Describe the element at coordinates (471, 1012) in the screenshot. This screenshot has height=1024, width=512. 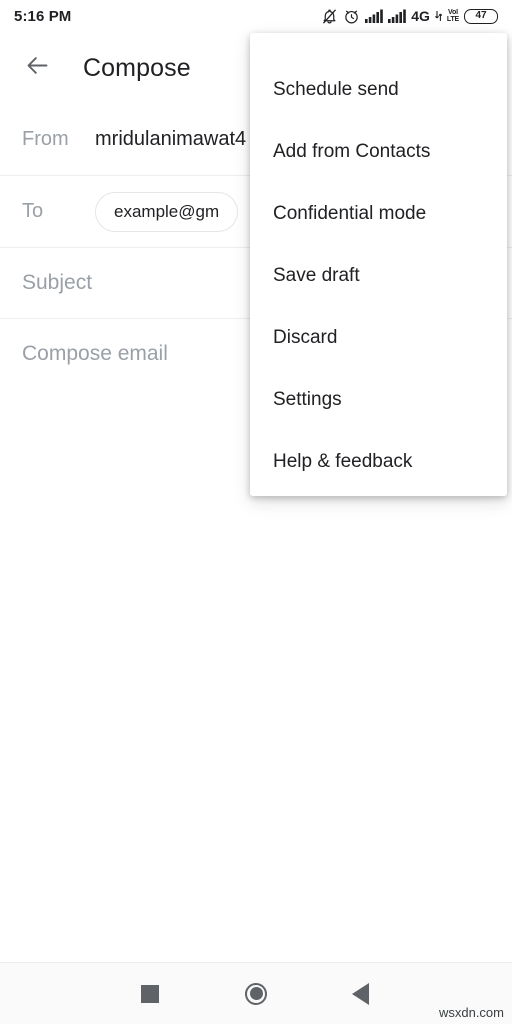
I see `watermark: wsxdn.com` at that location.